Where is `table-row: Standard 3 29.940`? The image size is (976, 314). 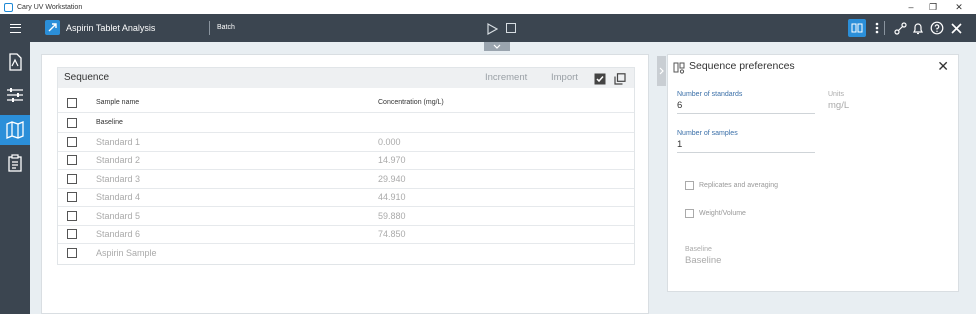 table-row: Standard 3 29.940 is located at coordinates (346, 179).